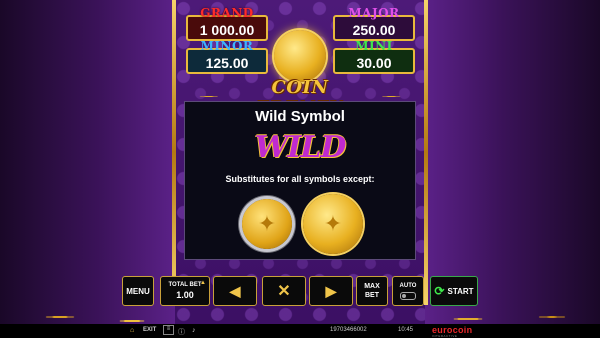 This screenshot has width=600, height=338. I want to click on jackpot-grand-value: 1 000.00, so click(227, 30).